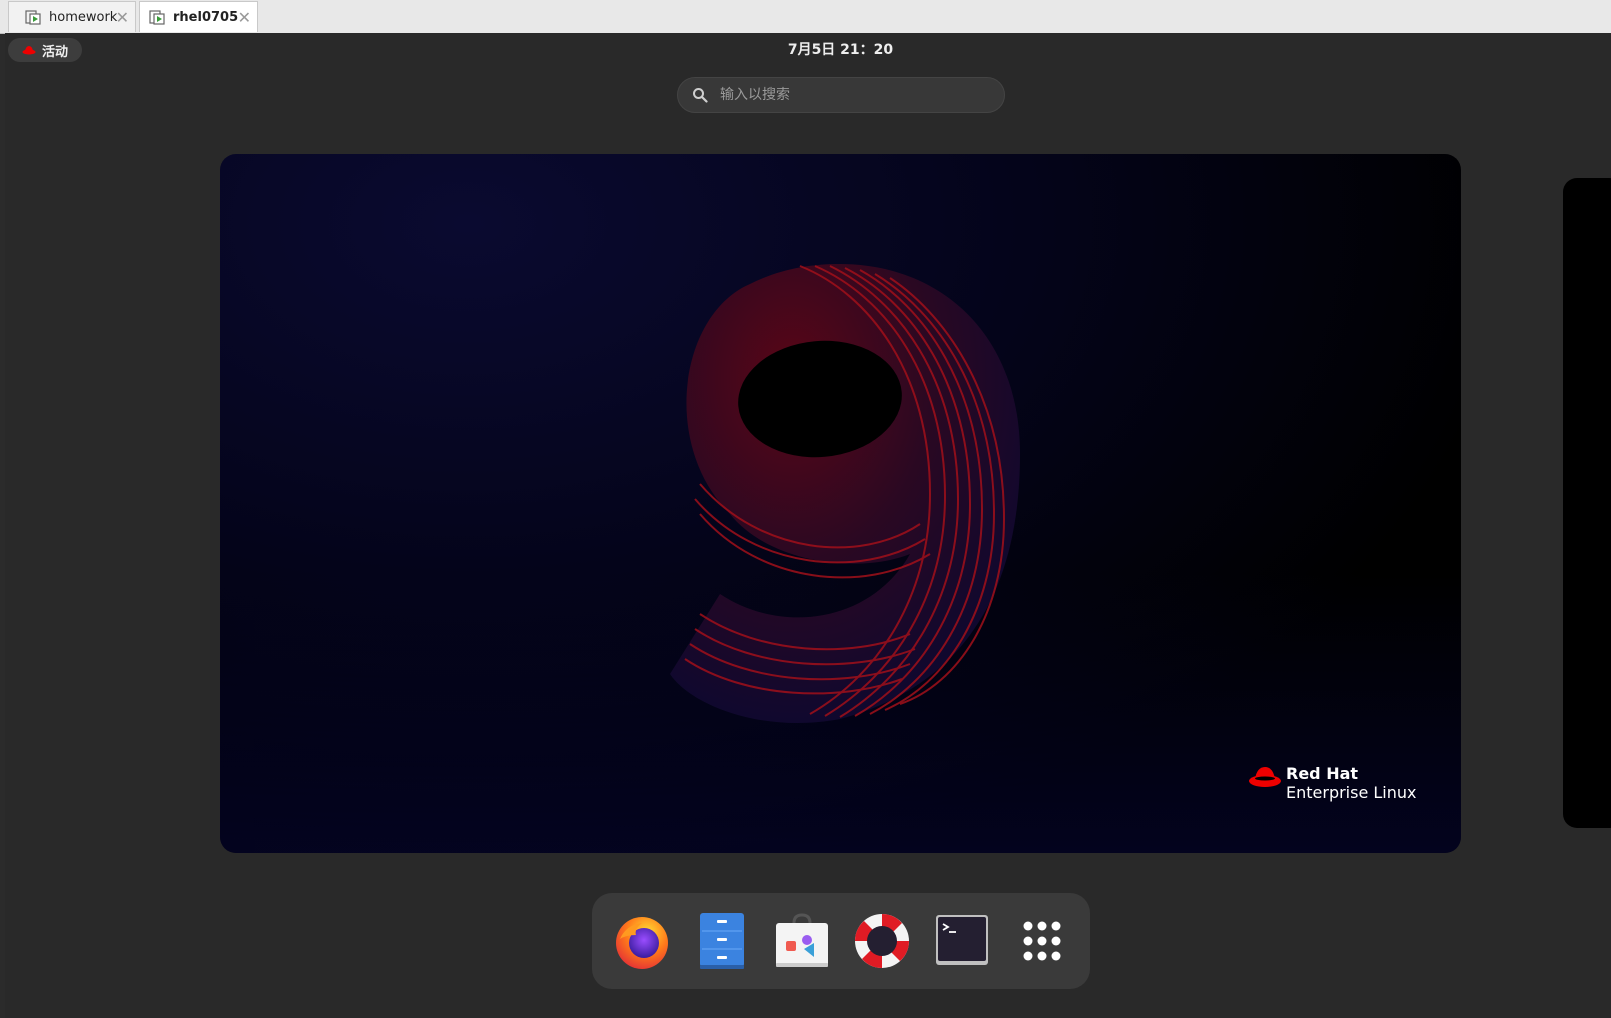 Image resolution: width=1611 pixels, height=1018 pixels. What do you see at coordinates (642, 941) in the screenshot?
I see `firefox-icon` at bounding box center [642, 941].